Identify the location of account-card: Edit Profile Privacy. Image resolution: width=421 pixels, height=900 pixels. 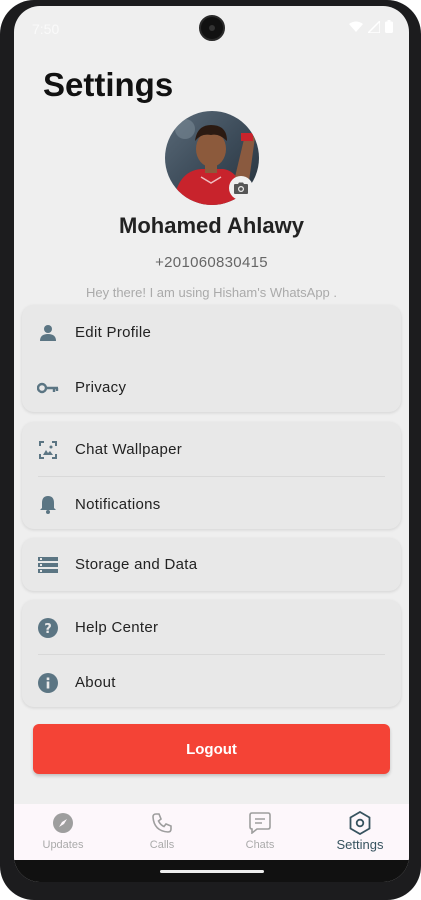
(211, 358).